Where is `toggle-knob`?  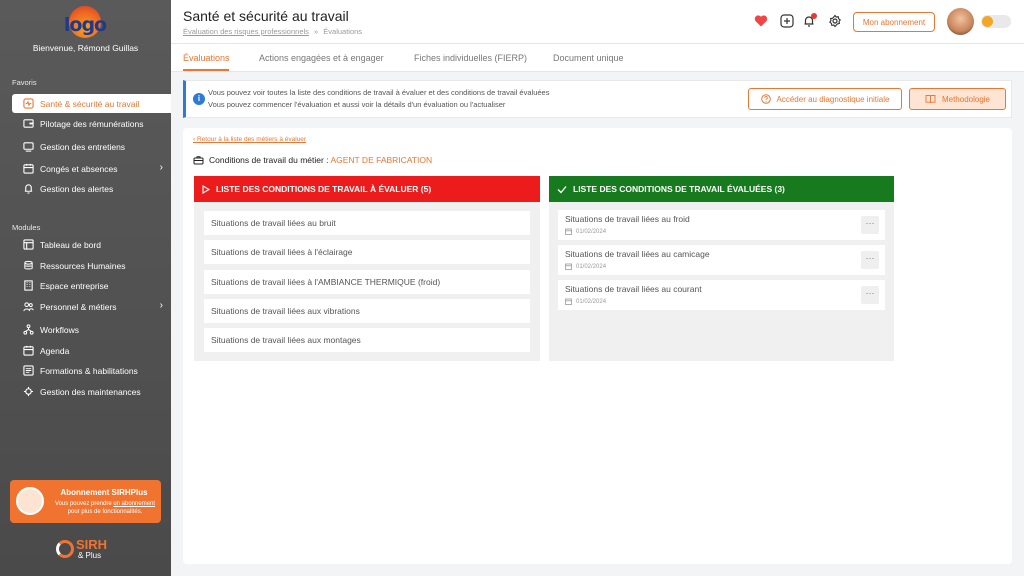
toggle-knob is located at coordinates (987, 21).